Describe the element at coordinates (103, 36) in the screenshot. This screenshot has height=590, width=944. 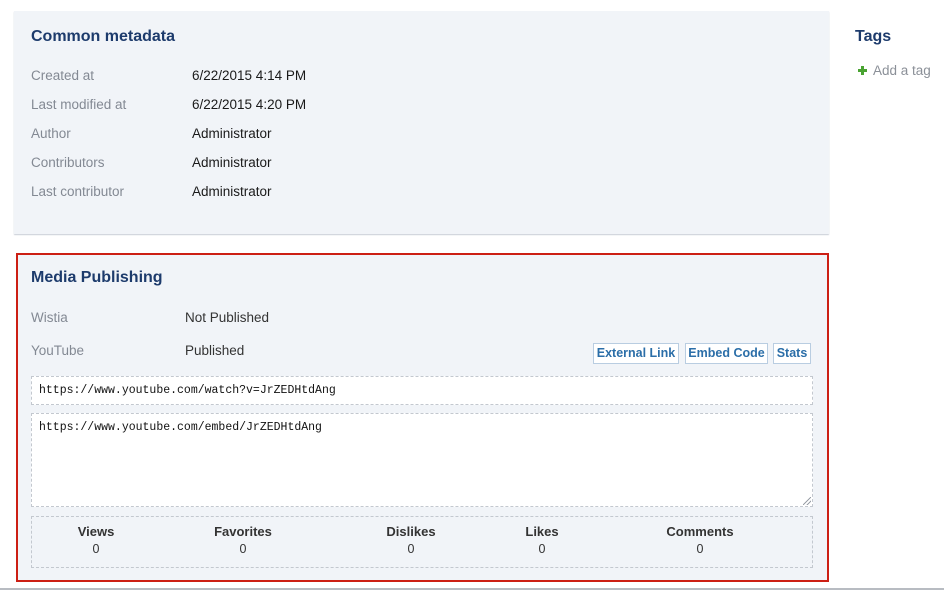
I see `common-metadata-title: Common metadata` at that location.